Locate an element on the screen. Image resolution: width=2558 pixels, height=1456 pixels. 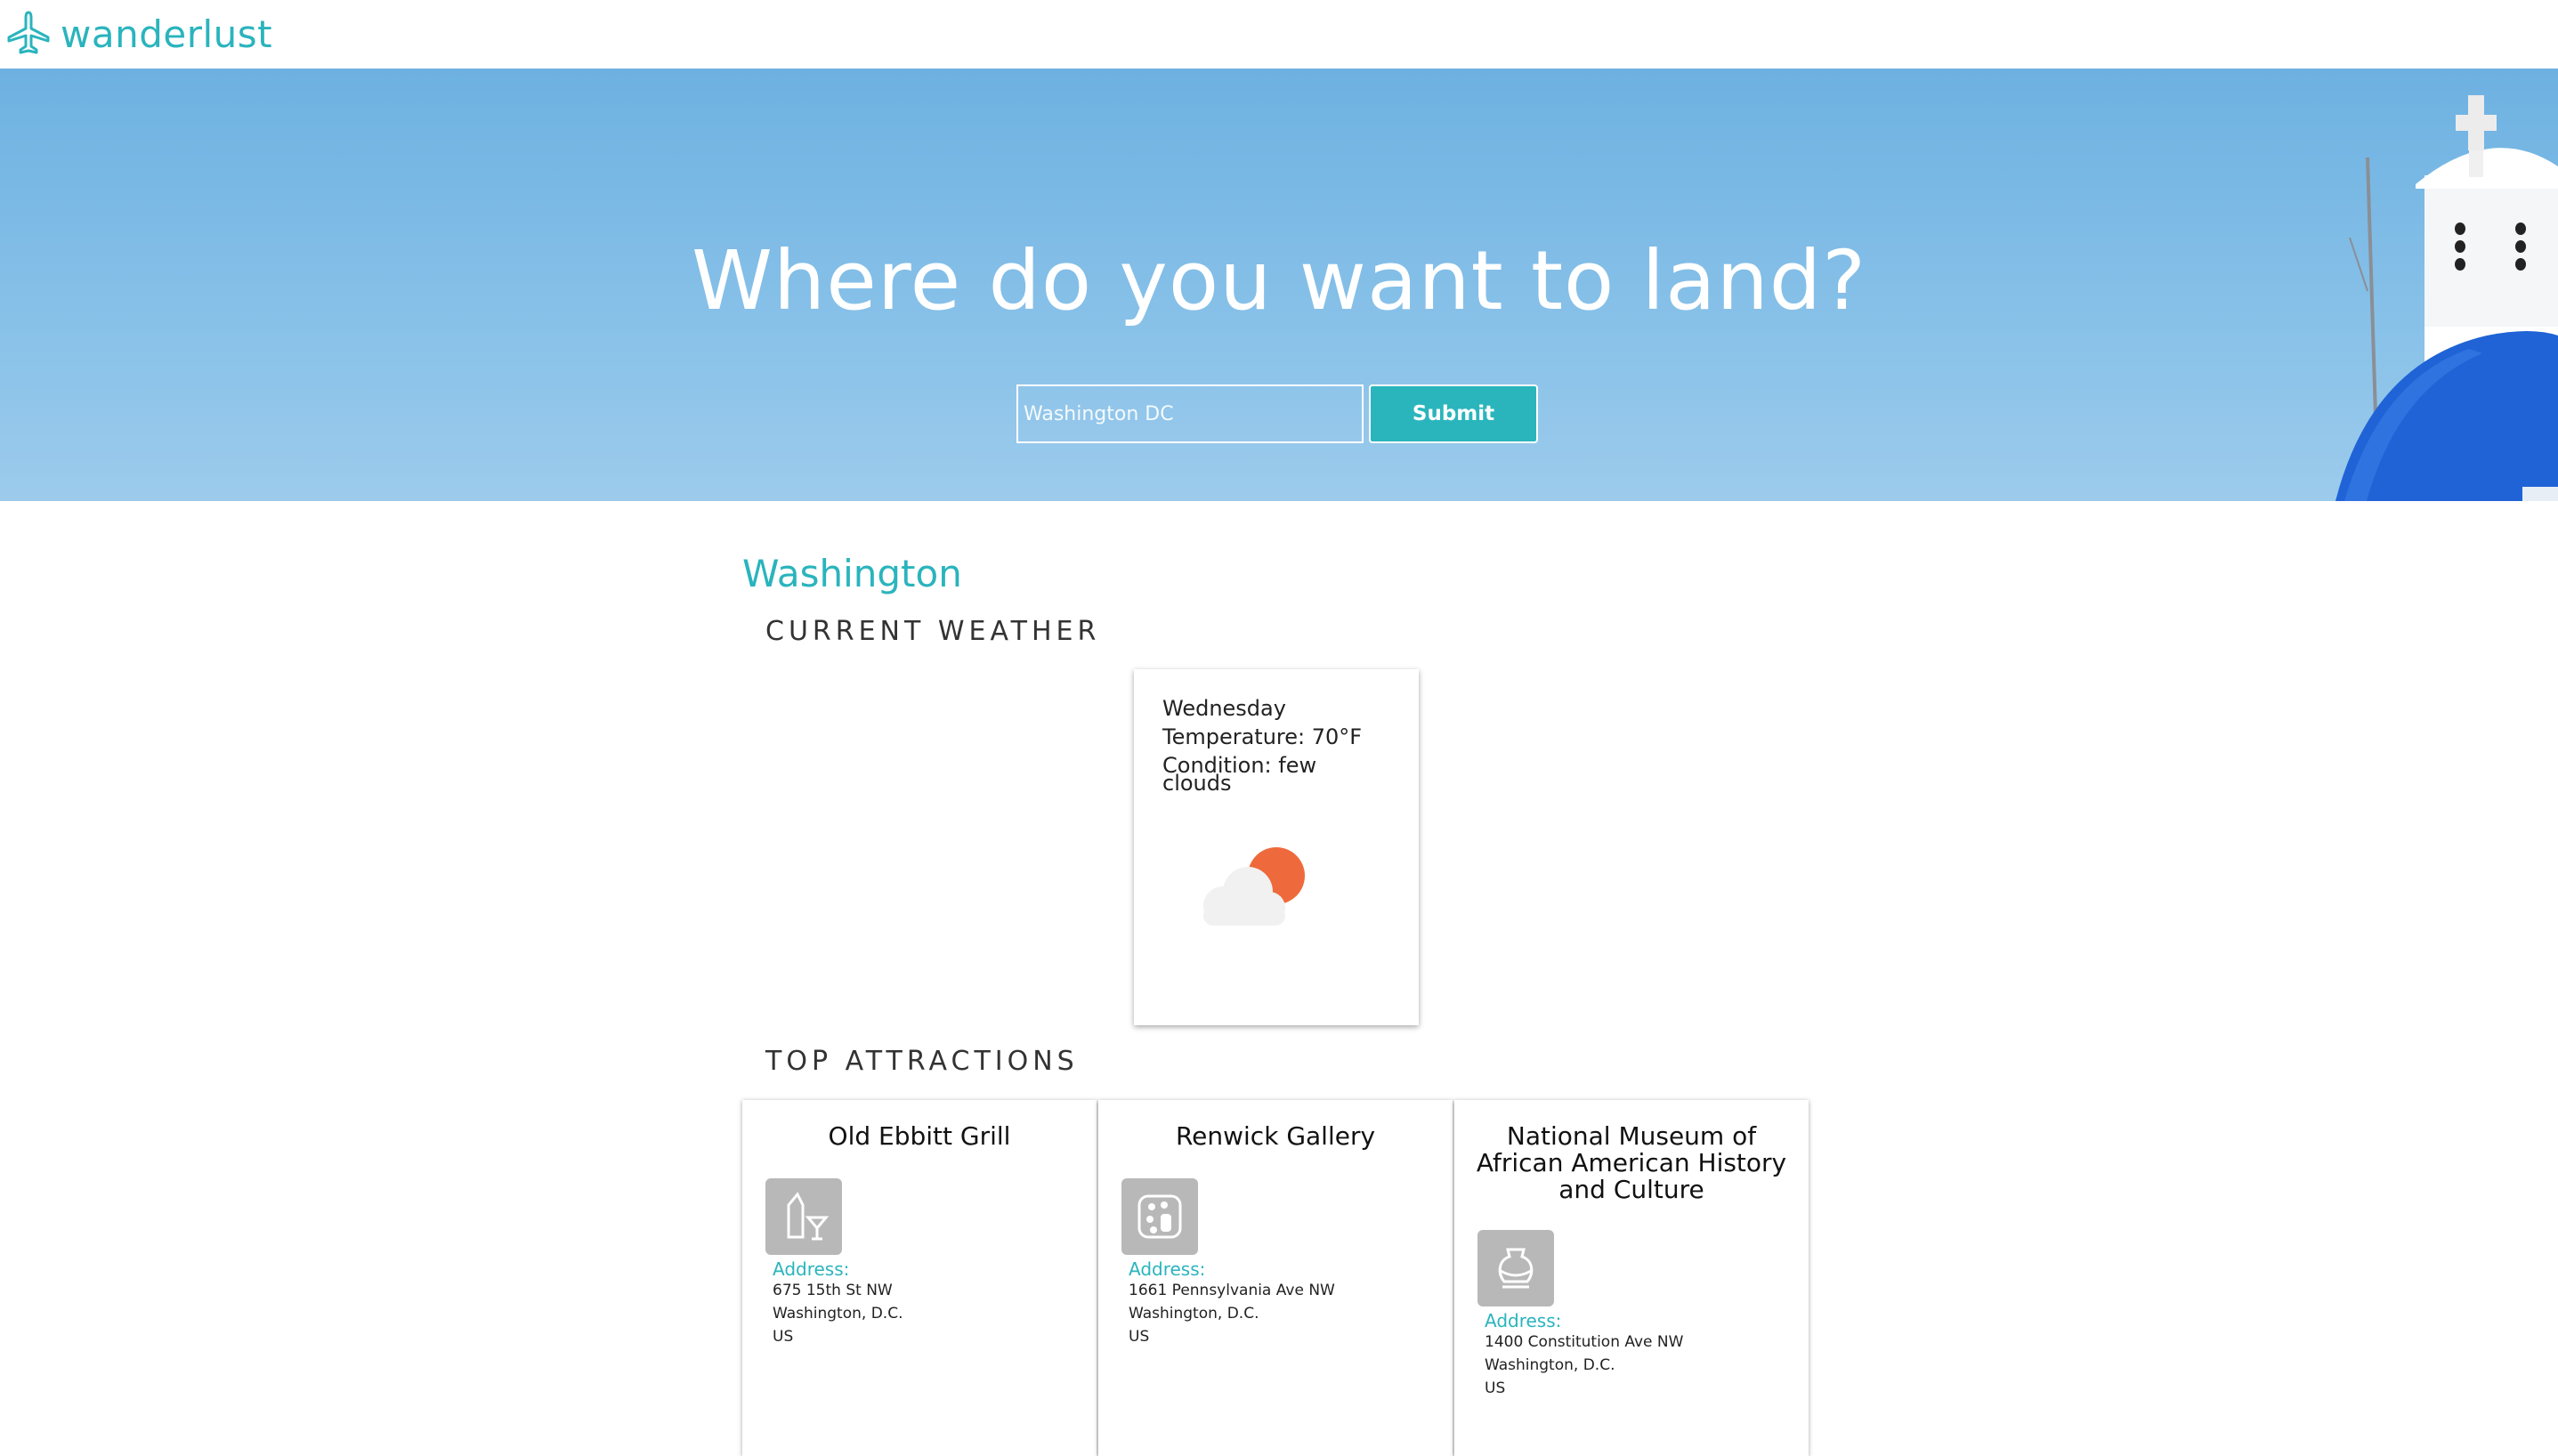
partly-cloudy-icon is located at coordinates (1254, 886).